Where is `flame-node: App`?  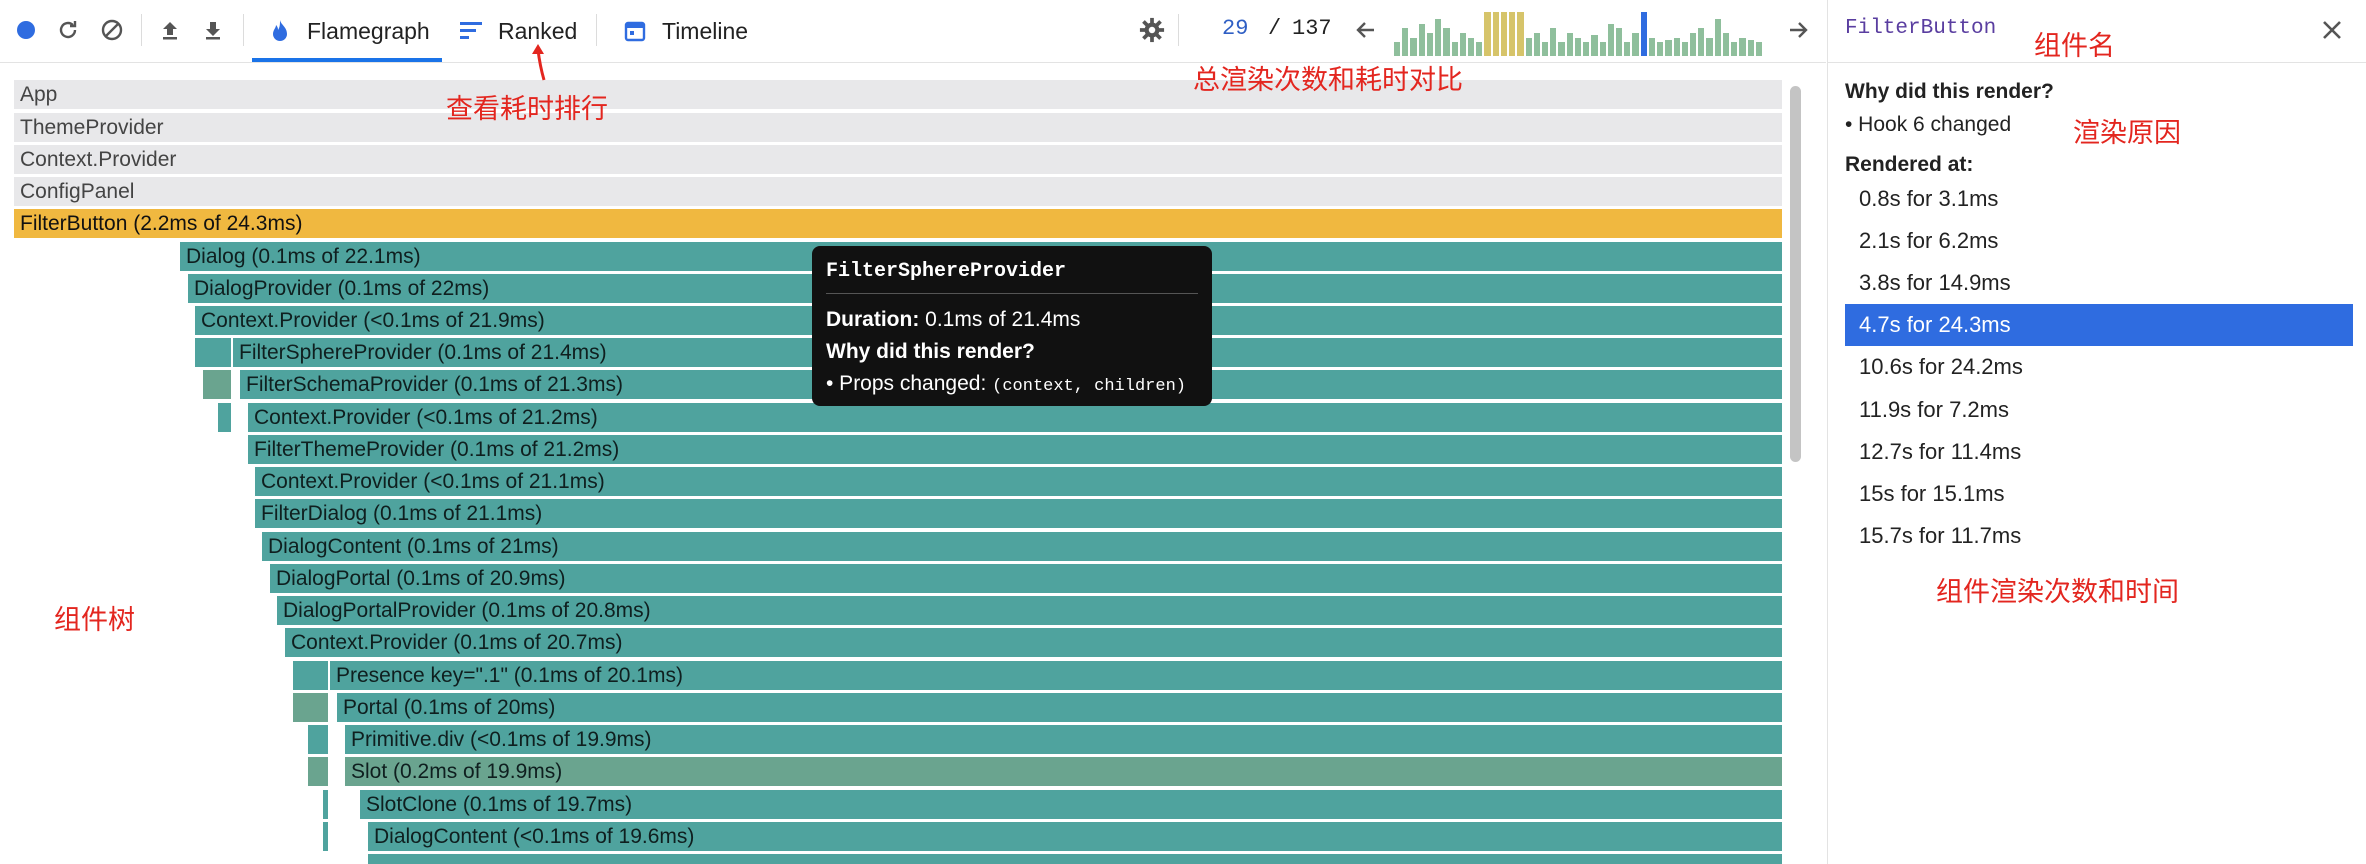 flame-node: App is located at coordinates (898, 94).